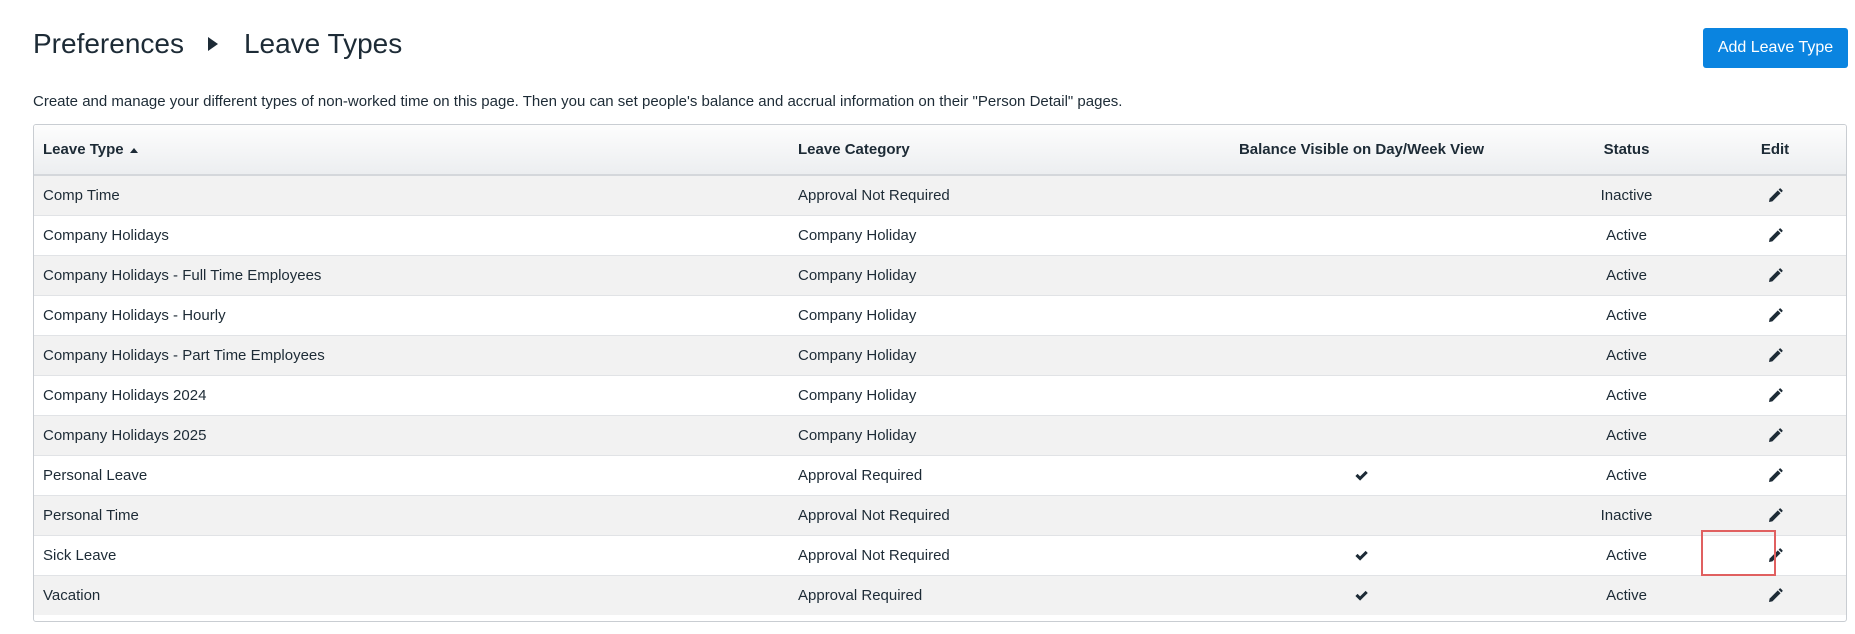 This screenshot has width=1855, height=634. I want to click on sort-up-icon, so click(133, 150).